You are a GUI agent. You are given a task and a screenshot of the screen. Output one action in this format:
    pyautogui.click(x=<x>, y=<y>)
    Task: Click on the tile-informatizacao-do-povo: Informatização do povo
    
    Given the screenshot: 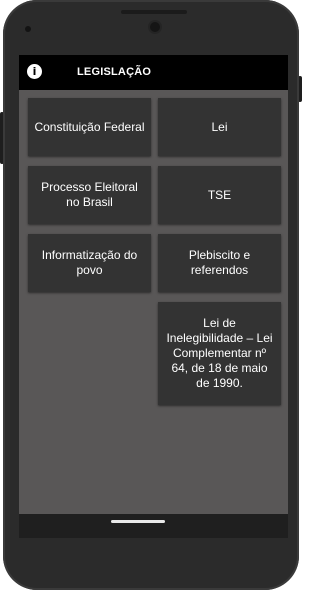 What is the action you would take?
    pyautogui.click(x=89, y=263)
    